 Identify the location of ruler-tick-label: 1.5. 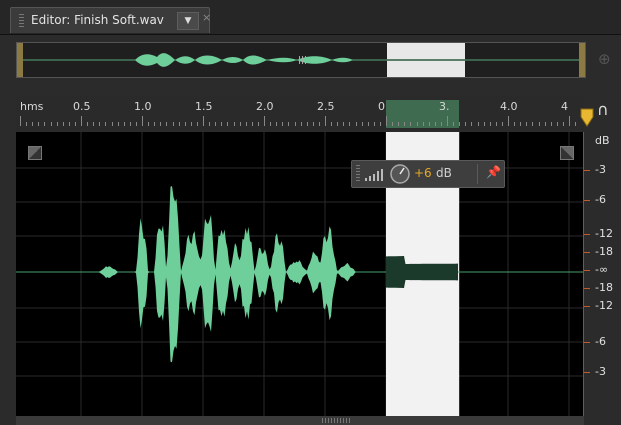
(204, 106).